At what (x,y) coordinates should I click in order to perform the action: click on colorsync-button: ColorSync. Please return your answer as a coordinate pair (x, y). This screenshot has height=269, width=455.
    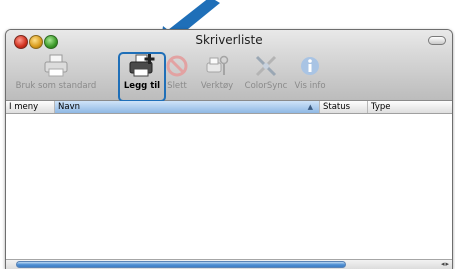
    Looking at the image, I should click on (266, 72).